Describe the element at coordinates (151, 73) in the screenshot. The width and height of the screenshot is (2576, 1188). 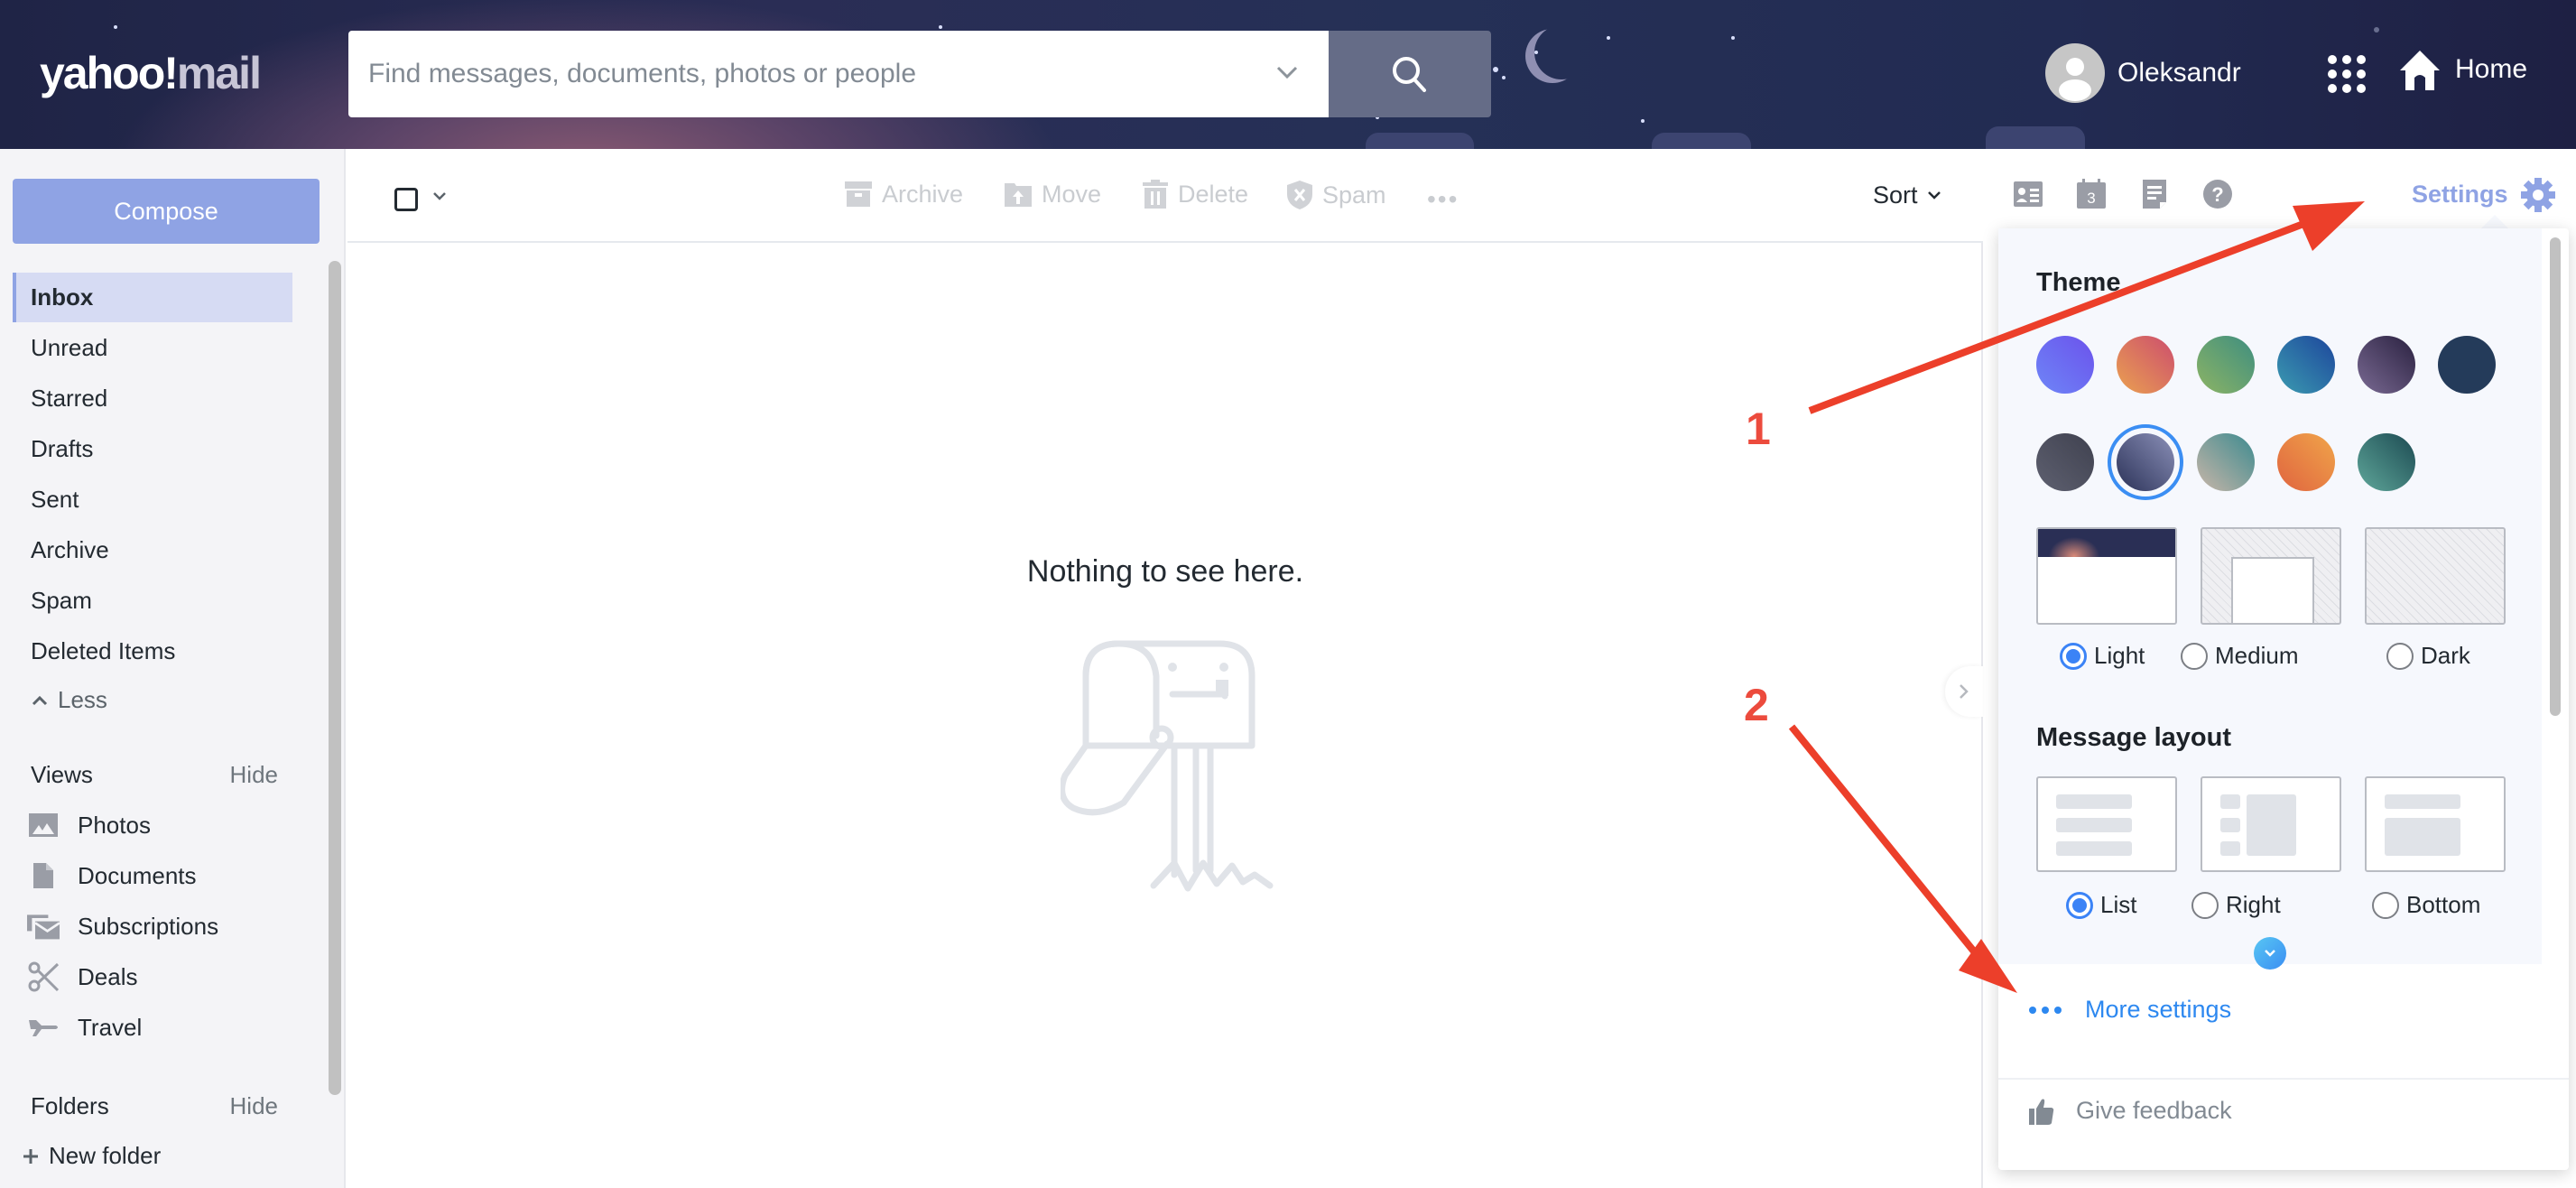
I see `yahoo-mail-logo: yahoo!mail` at that location.